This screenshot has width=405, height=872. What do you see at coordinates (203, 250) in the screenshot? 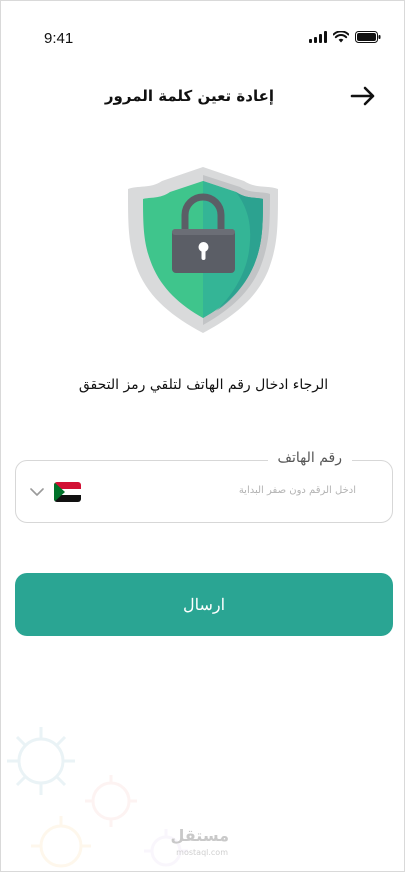
I see `shield-lock-icon` at bounding box center [203, 250].